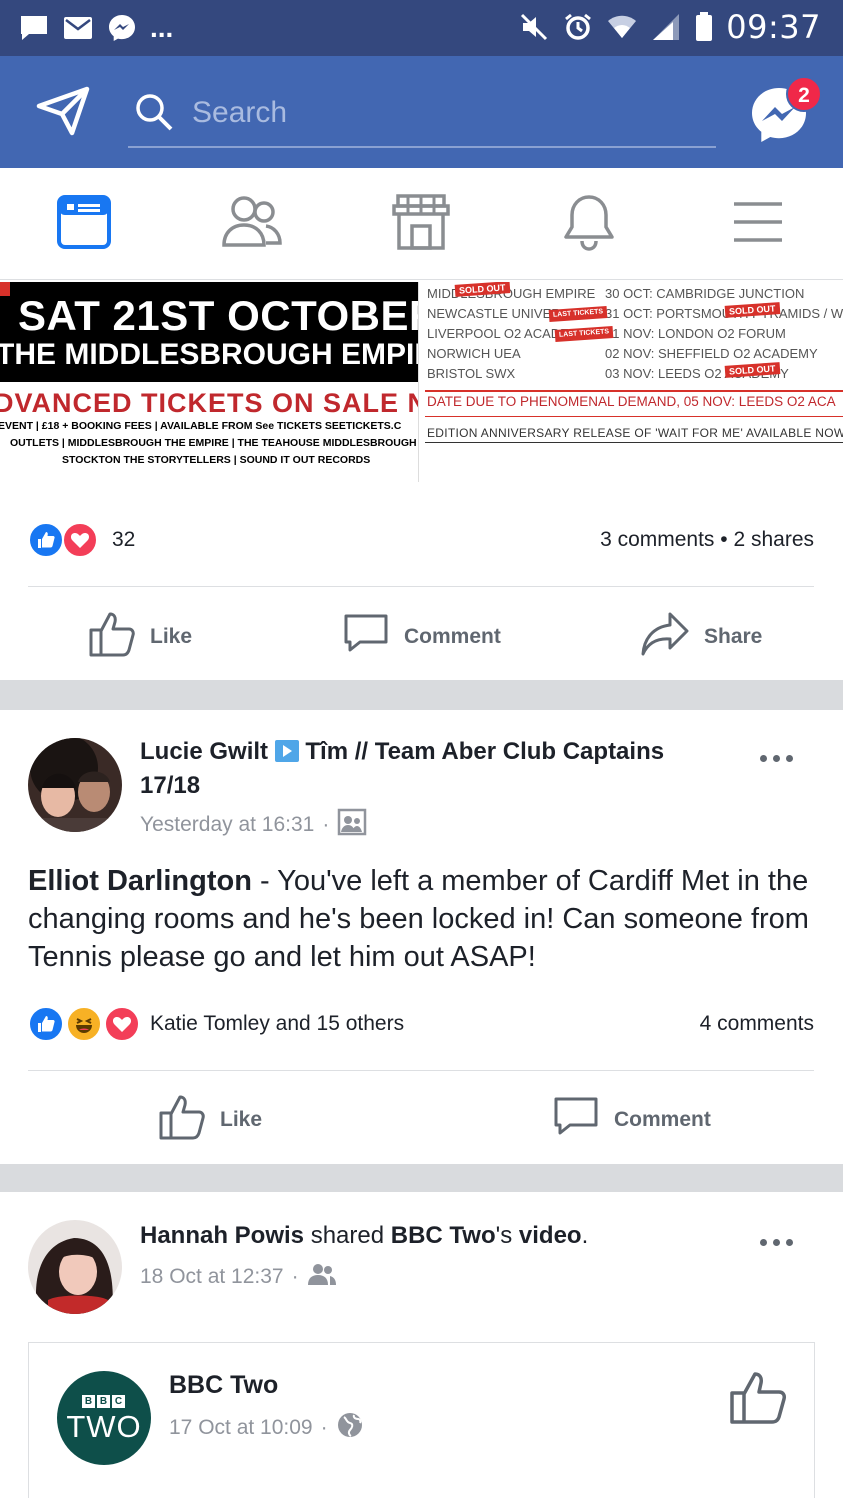  What do you see at coordinates (421, 540) in the screenshot?
I see `post1-reaction-summary: 32 3 comments • 2 shares` at bounding box center [421, 540].